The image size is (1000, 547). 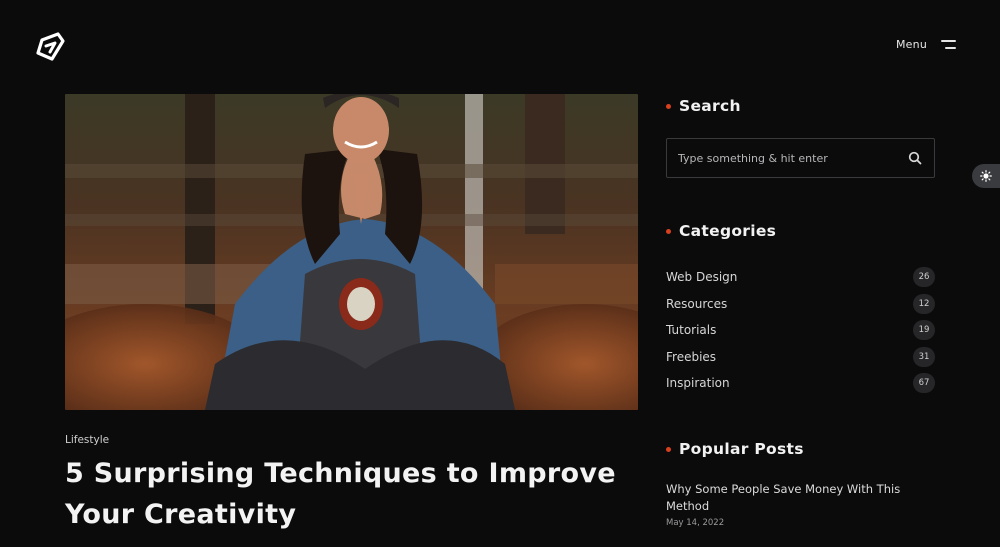 What do you see at coordinates (691, 330) in the screenshot?
I see `category-name: Tutorials` at bounding box center [691, 330].